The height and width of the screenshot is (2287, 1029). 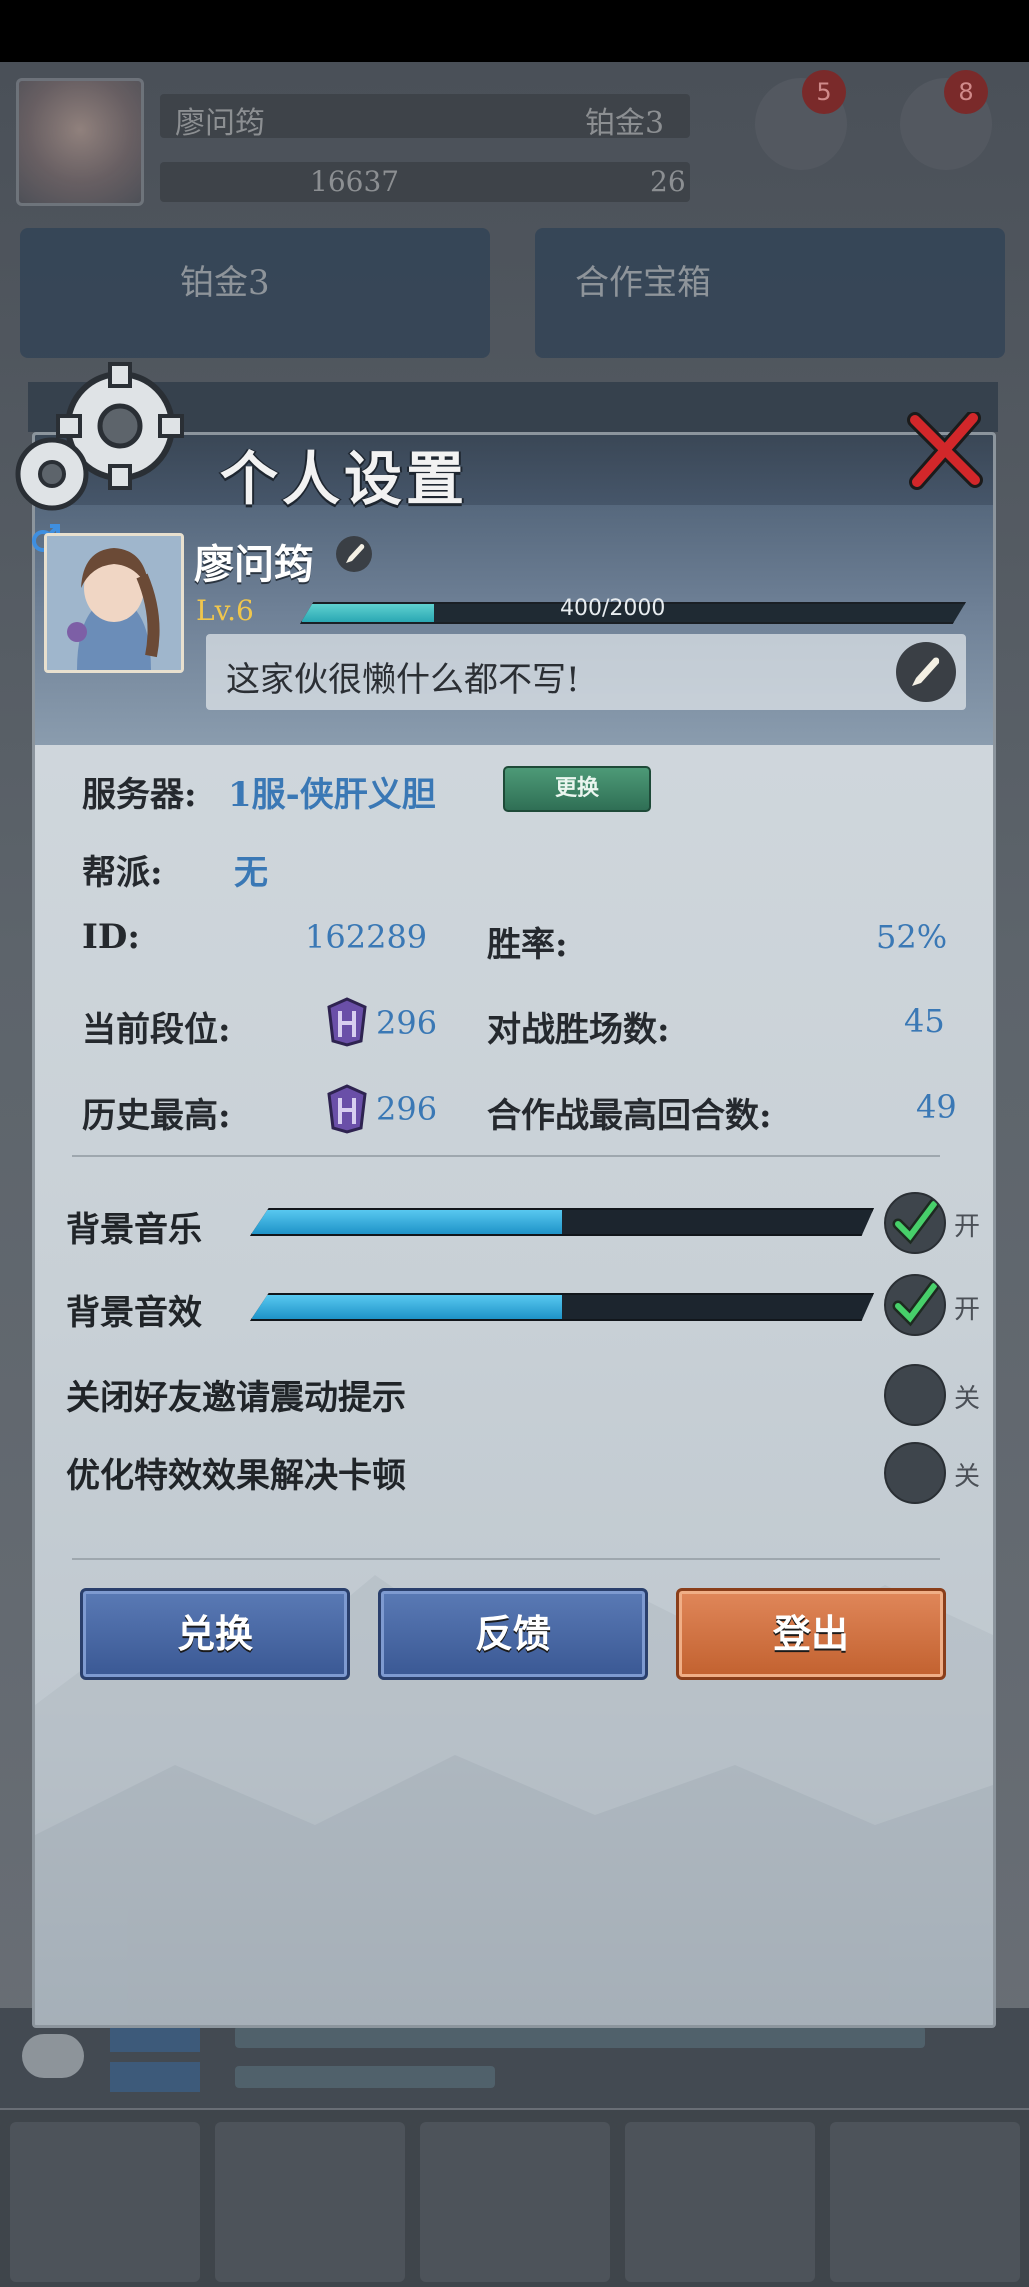 What do you see at coordinates (155, 2077) in the screenshot?
I see `background-chat-tag` at bounding box center [155, 2077].